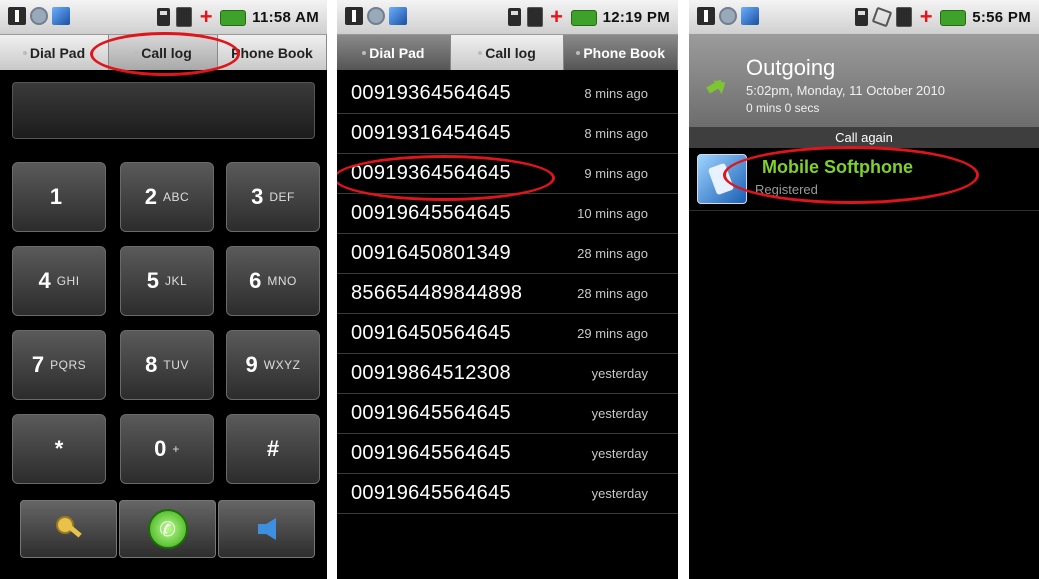 The height and width of the screenshot is (579, 1039). I want to click on key-3: 3 DEF, so click(273, 197).